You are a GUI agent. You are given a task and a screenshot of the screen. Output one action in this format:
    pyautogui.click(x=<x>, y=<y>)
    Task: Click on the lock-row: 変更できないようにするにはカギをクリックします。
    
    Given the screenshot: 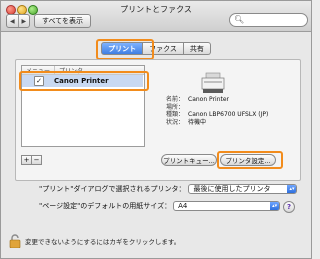 What is the action you would take?
    pyautogui.click(x=94, y=241)
    